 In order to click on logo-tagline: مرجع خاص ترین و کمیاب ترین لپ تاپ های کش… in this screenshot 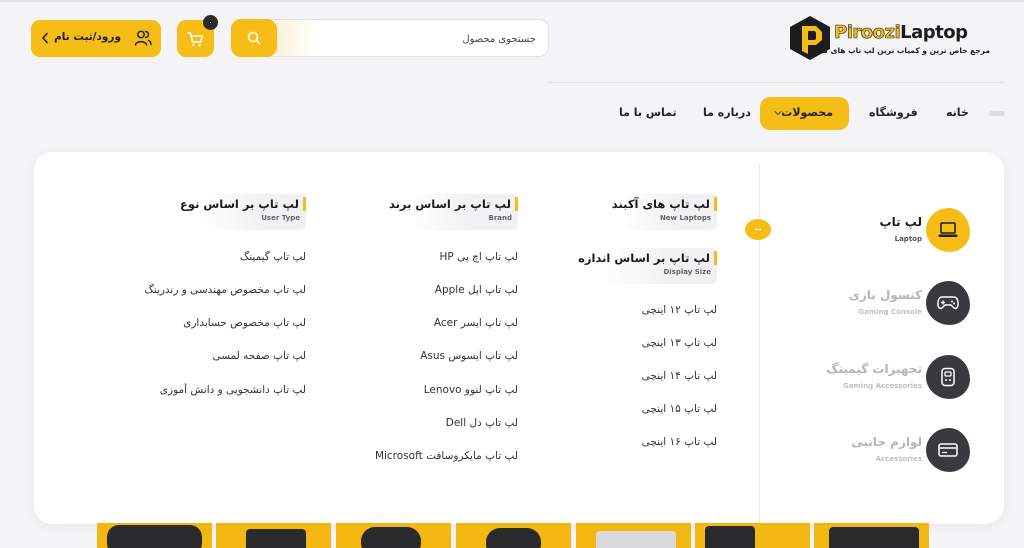, I will do `click(898, 50)`.